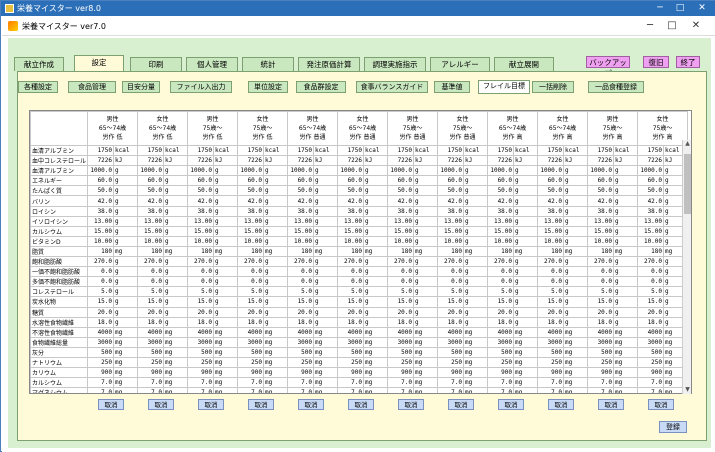 This screenshot has height=452, width=715. I want to click on tab-order-cost: 発注原価計算, so click(329, 64).